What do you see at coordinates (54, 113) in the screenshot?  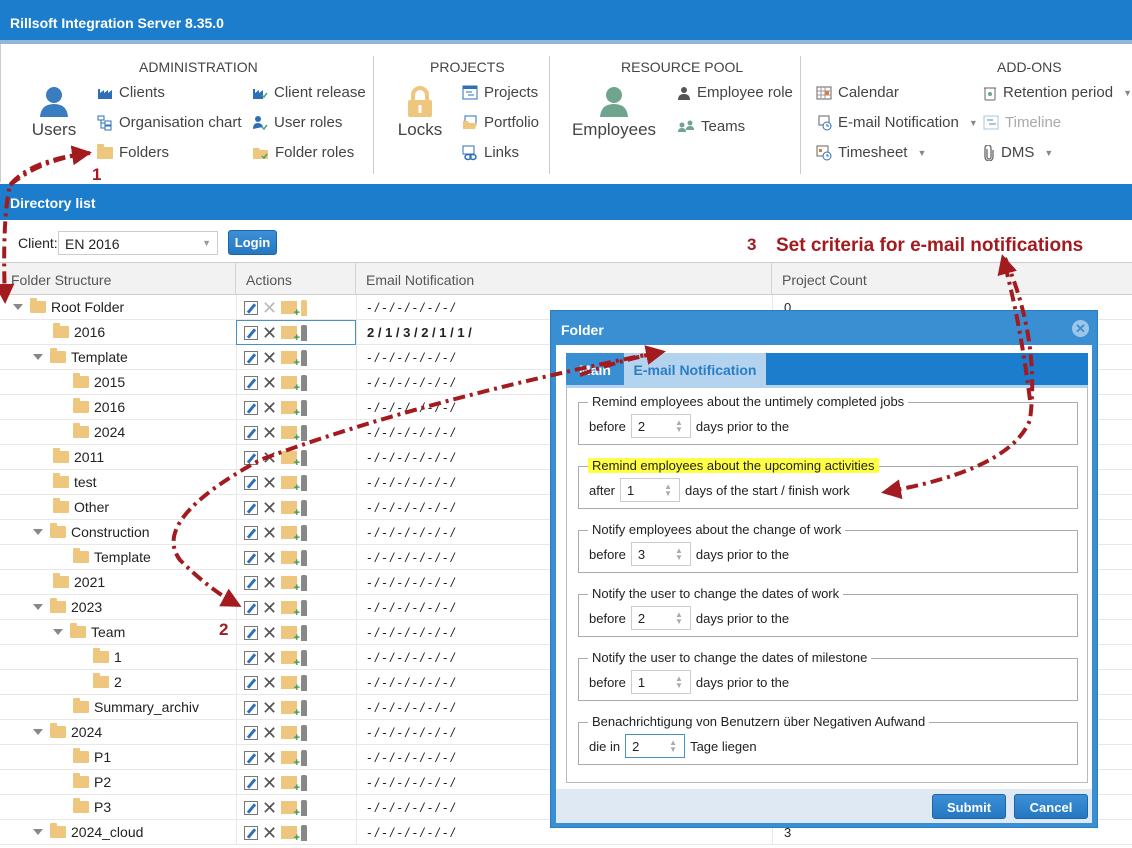 I see `users-button: Users` at bounding box center [54, 113].